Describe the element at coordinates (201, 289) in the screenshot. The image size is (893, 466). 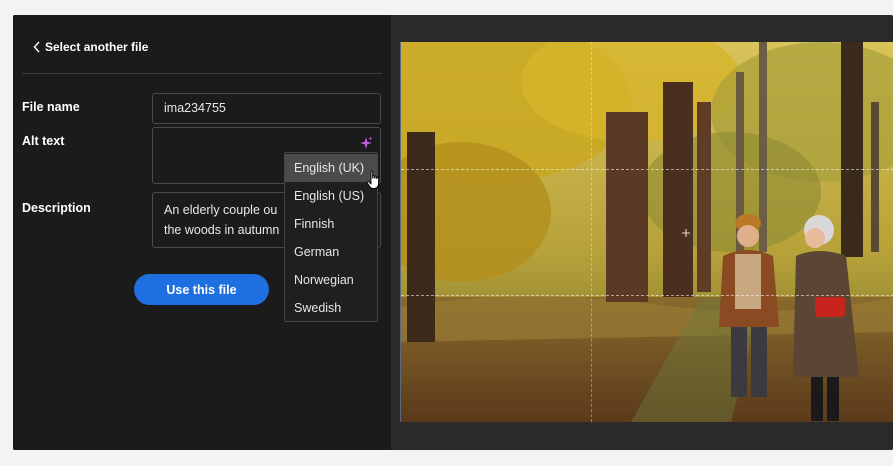
I see `use-this-file-button: Use this file` at that location.